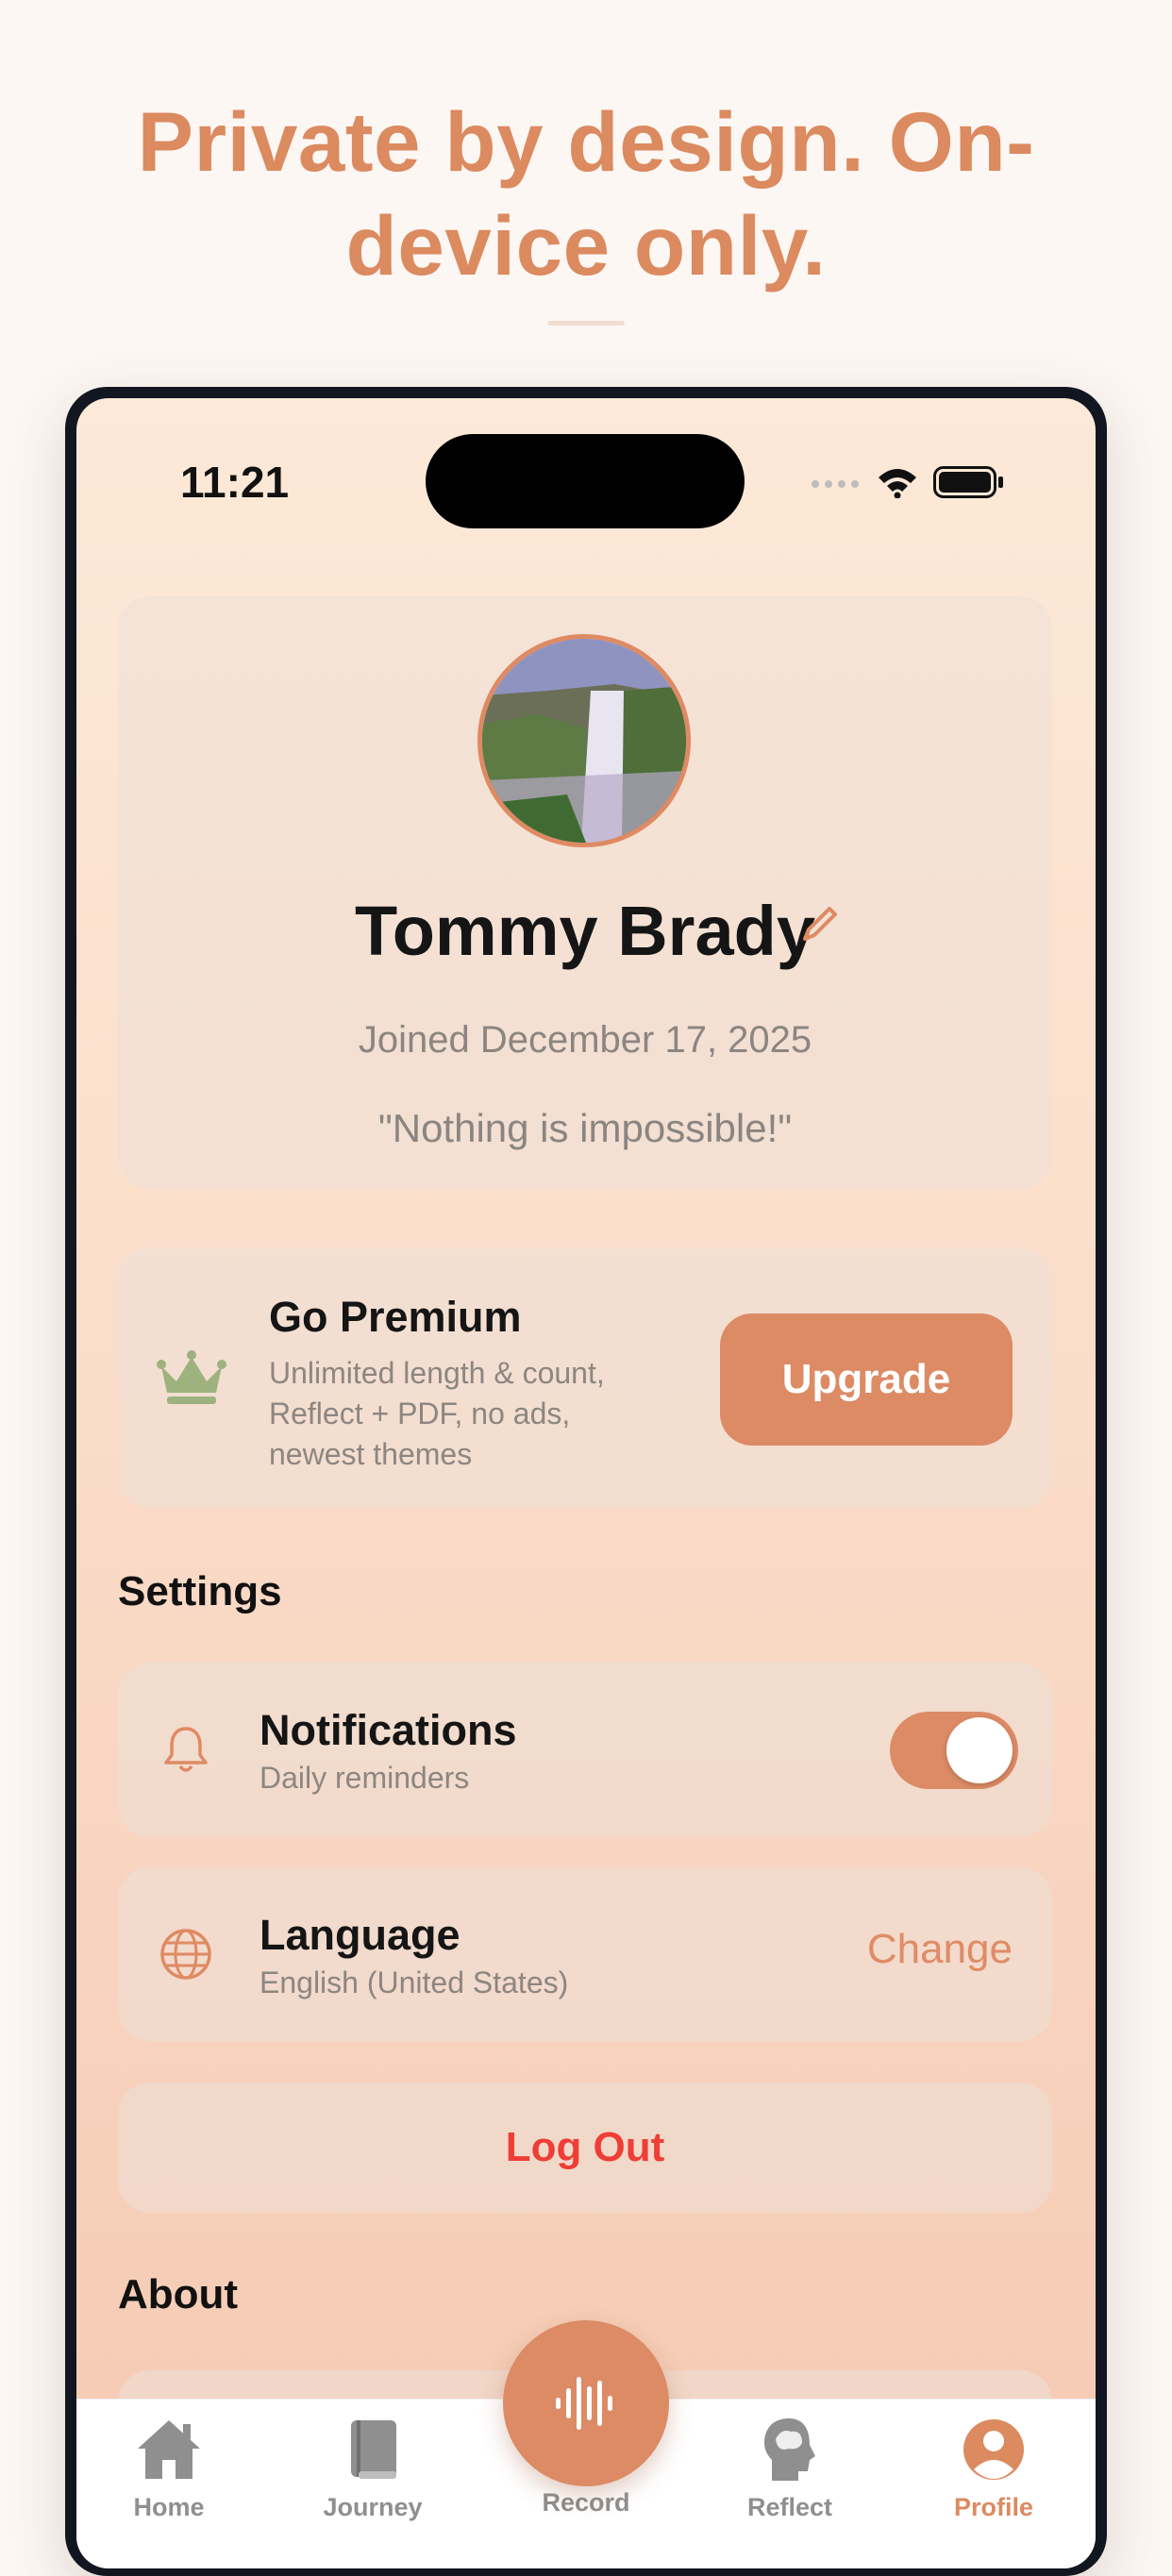 The height and width of the screenshot is (2576, 1172). I want to click on brain-head-icon, so click(789, 2449).